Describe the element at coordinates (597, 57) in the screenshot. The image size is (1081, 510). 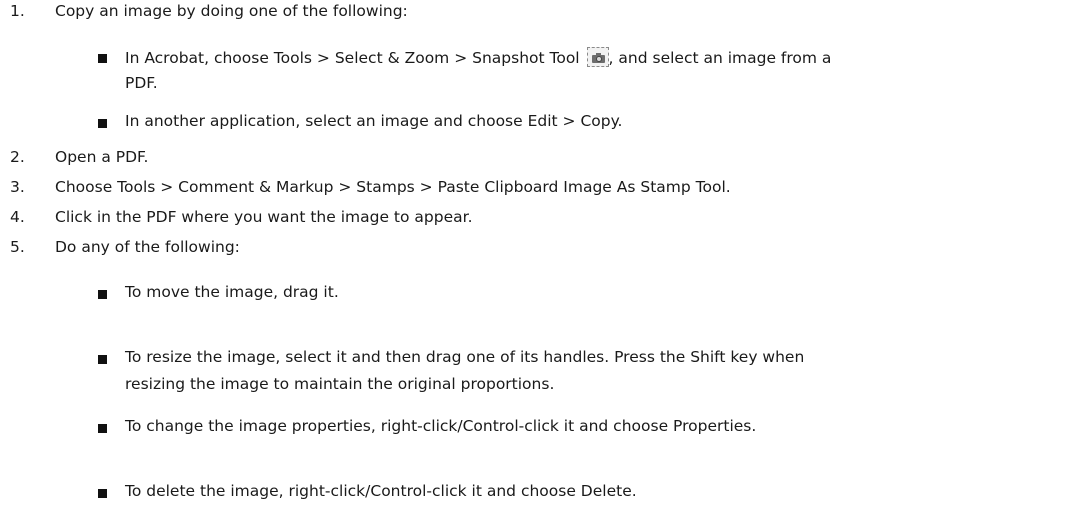
I see `snapshot-camera-icon` at that location.